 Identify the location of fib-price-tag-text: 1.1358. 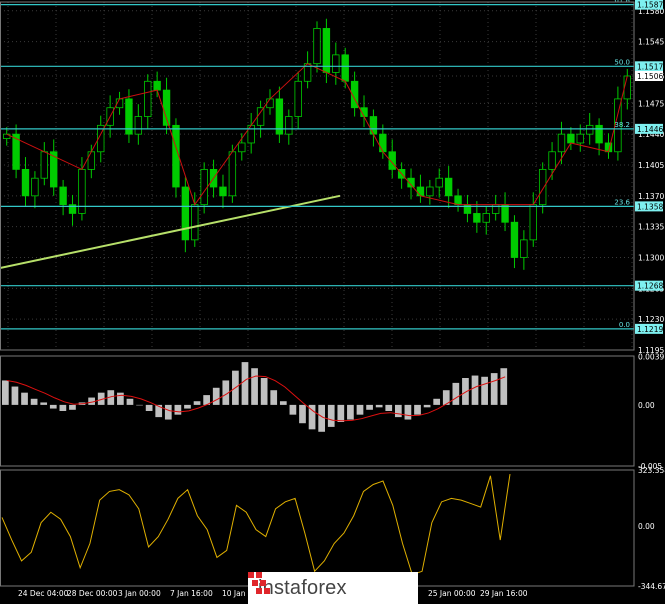
(650, 206).